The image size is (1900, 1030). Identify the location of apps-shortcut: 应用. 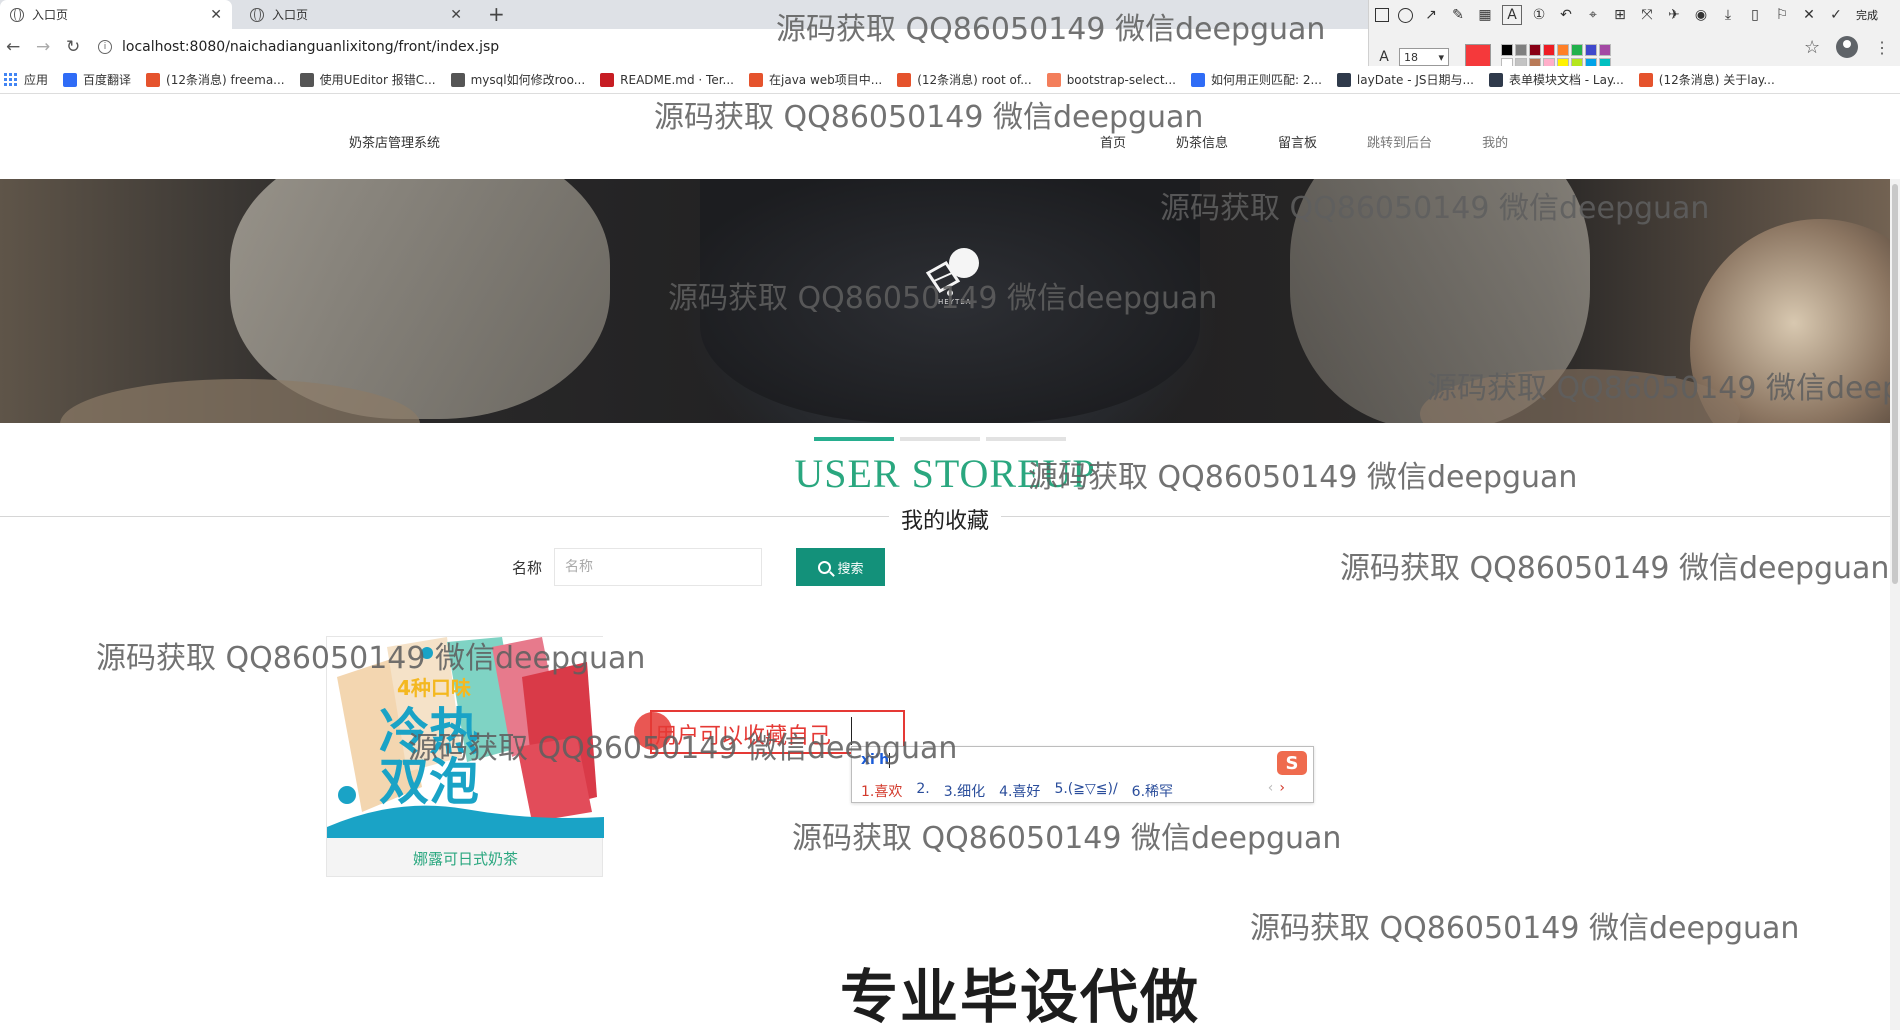
(26, 79).